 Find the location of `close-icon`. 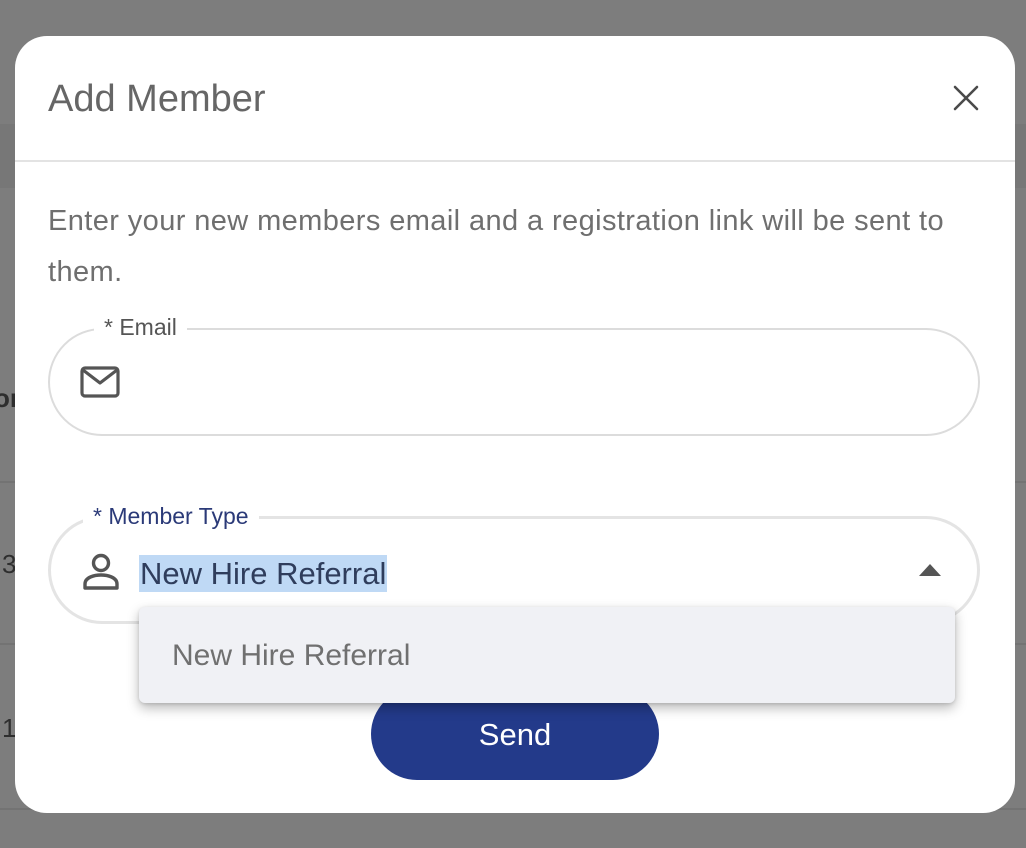

close-icon is located at coordinates (966, 98).